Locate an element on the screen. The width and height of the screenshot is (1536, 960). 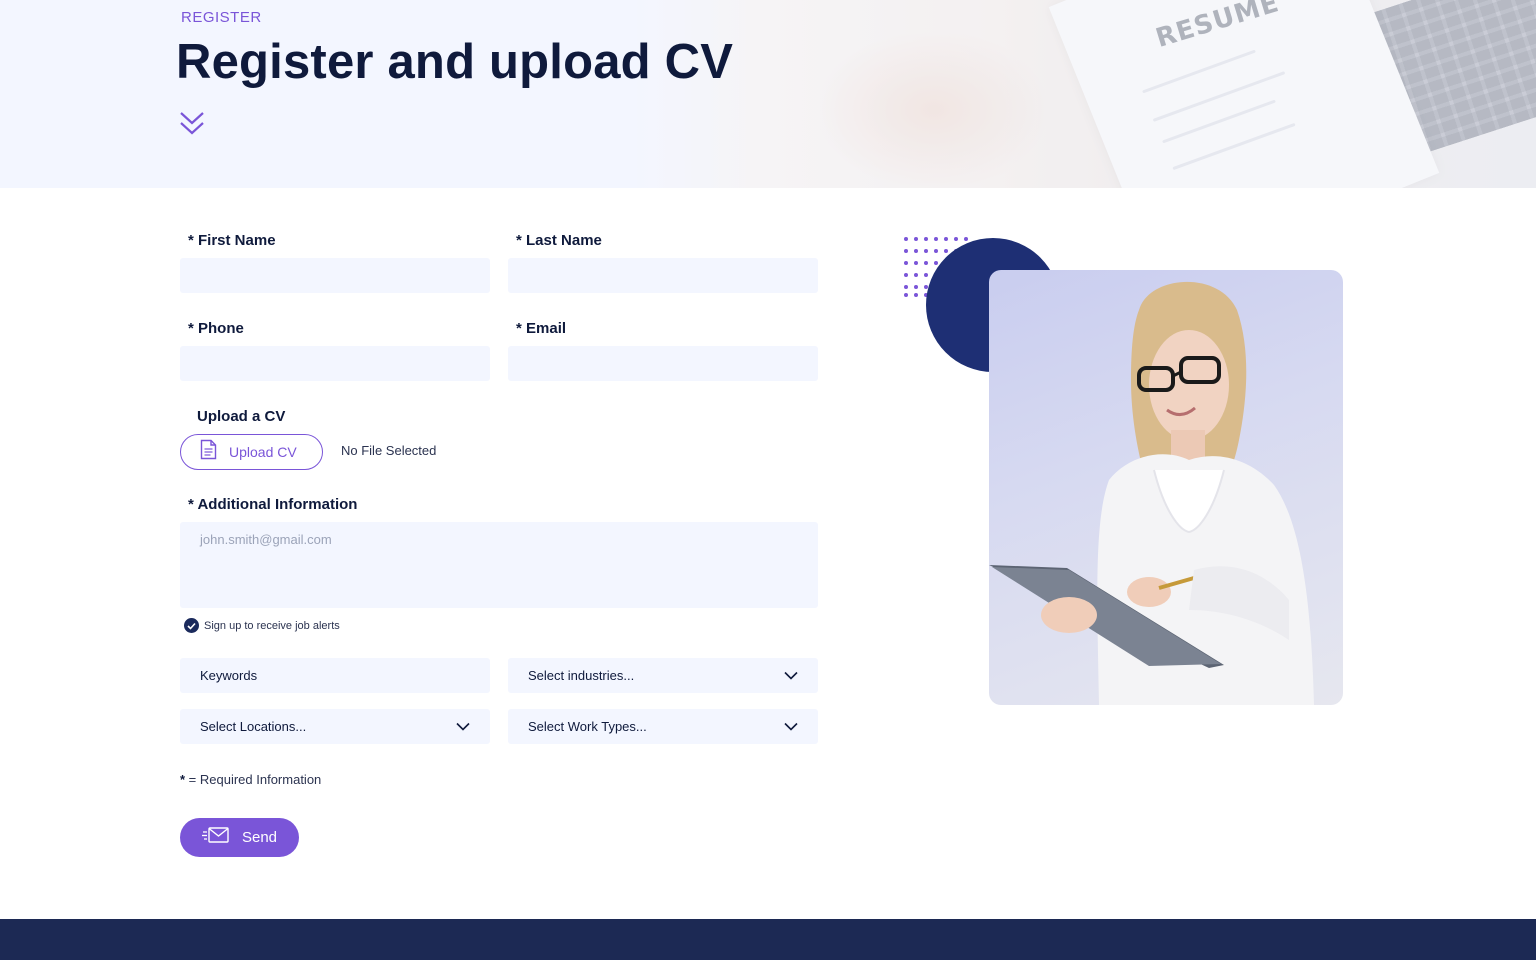
job-alerts-checkbox: Sign up to receive job alerts is located at coordinates (262, 625).